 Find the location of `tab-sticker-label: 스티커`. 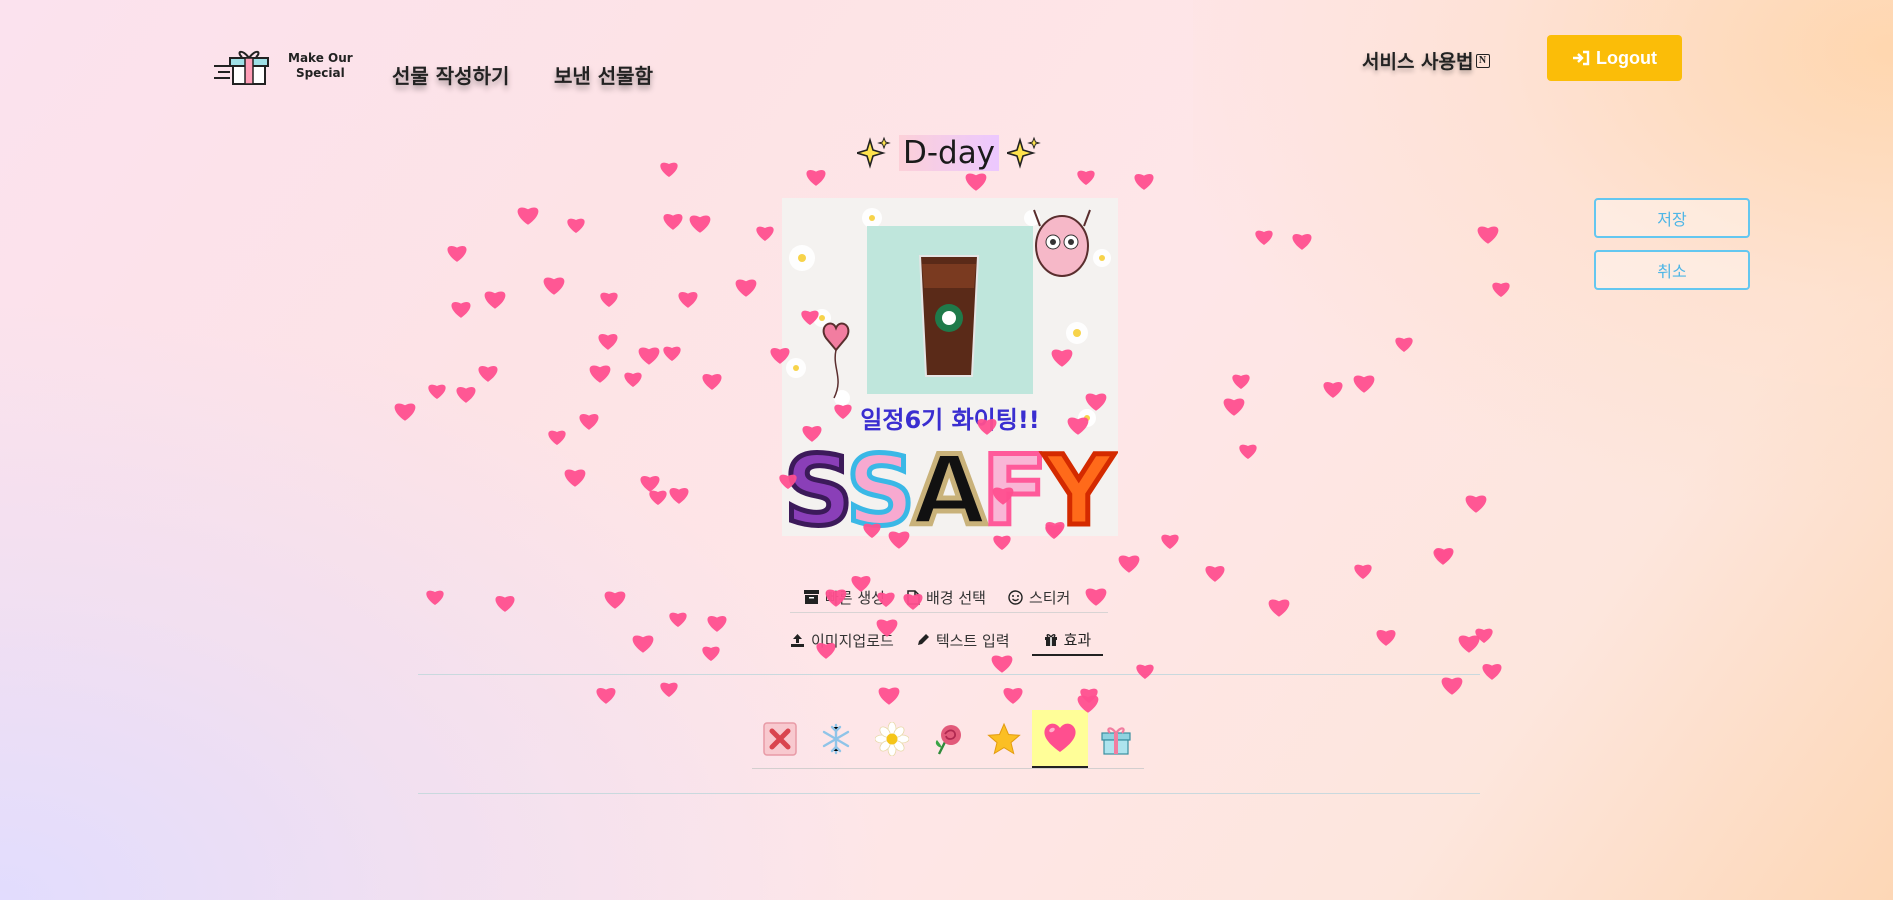

tab-sticker-label: 스티커 is located at coordinates (1049, 597).